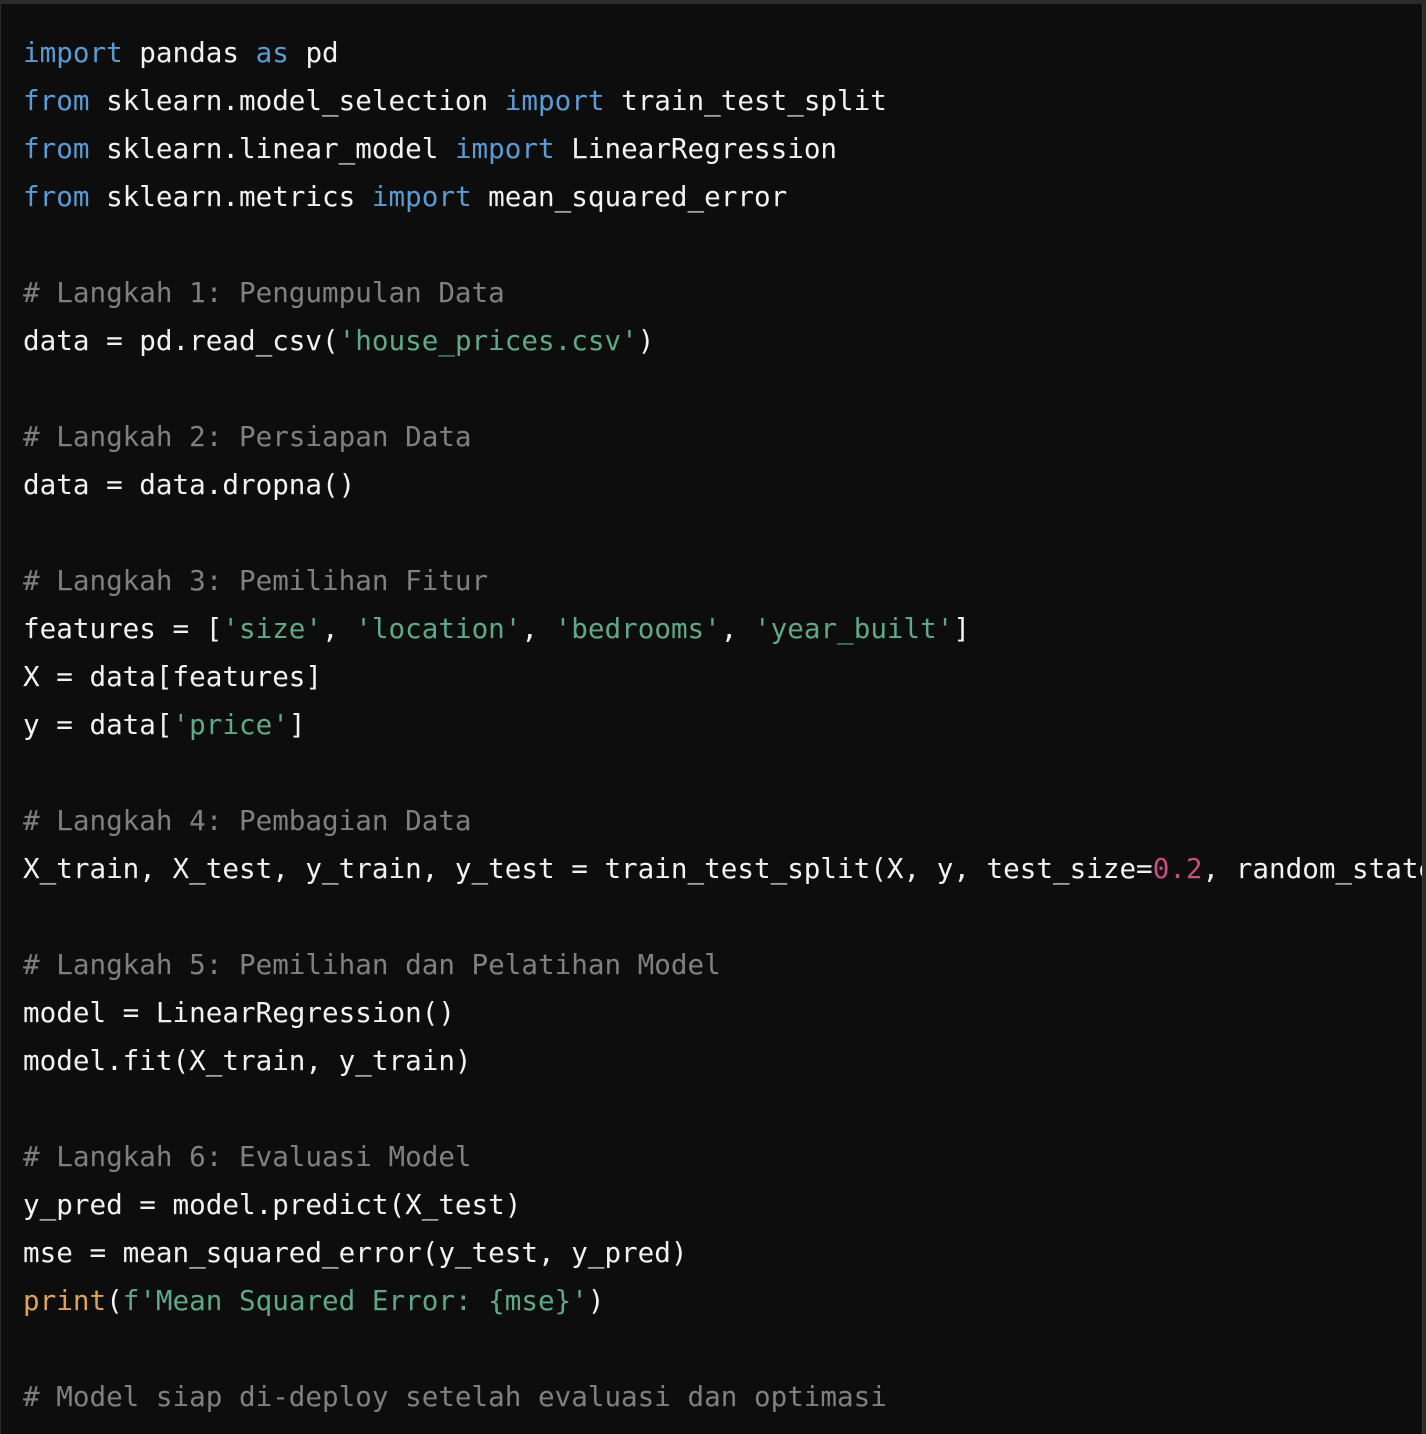 The image size is (1426, 1434). I want to click on code-line: model = LinearRegression(), so click(722, 1013).